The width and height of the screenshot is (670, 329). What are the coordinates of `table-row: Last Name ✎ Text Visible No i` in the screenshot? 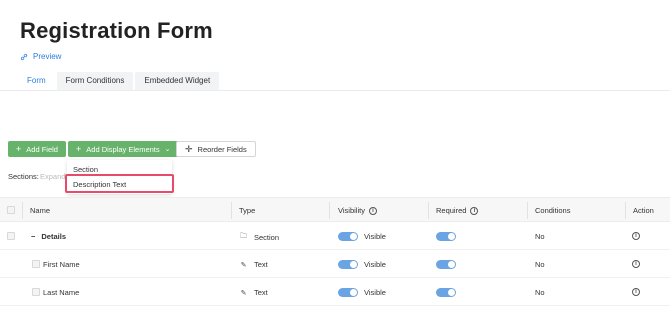 It's located at (335, 292).